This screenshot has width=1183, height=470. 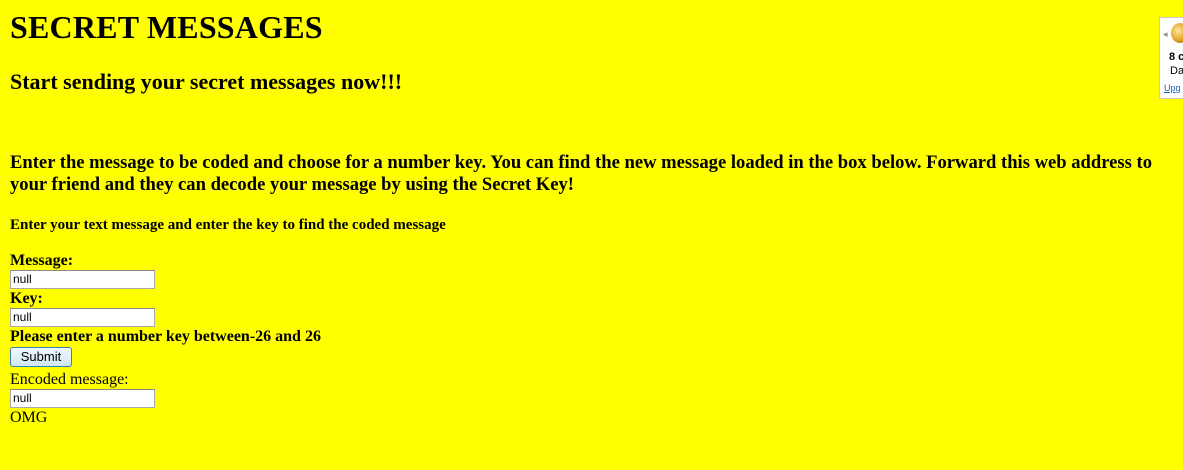 I want to click on result-text: OMG, so click(x=29, y=417).